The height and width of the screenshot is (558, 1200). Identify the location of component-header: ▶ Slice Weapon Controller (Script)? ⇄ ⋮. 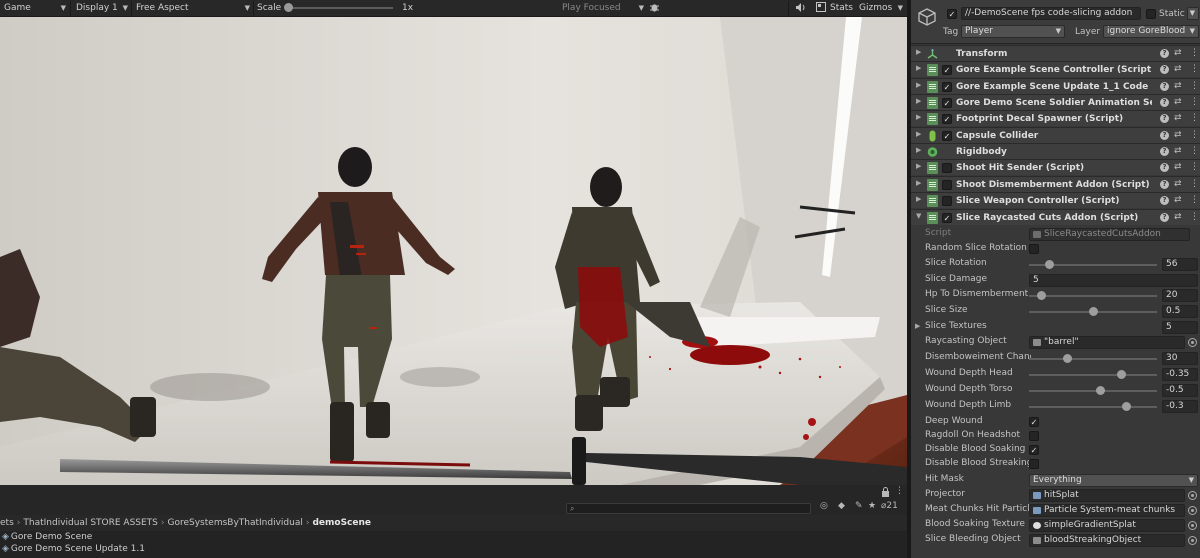
(1055, 200).